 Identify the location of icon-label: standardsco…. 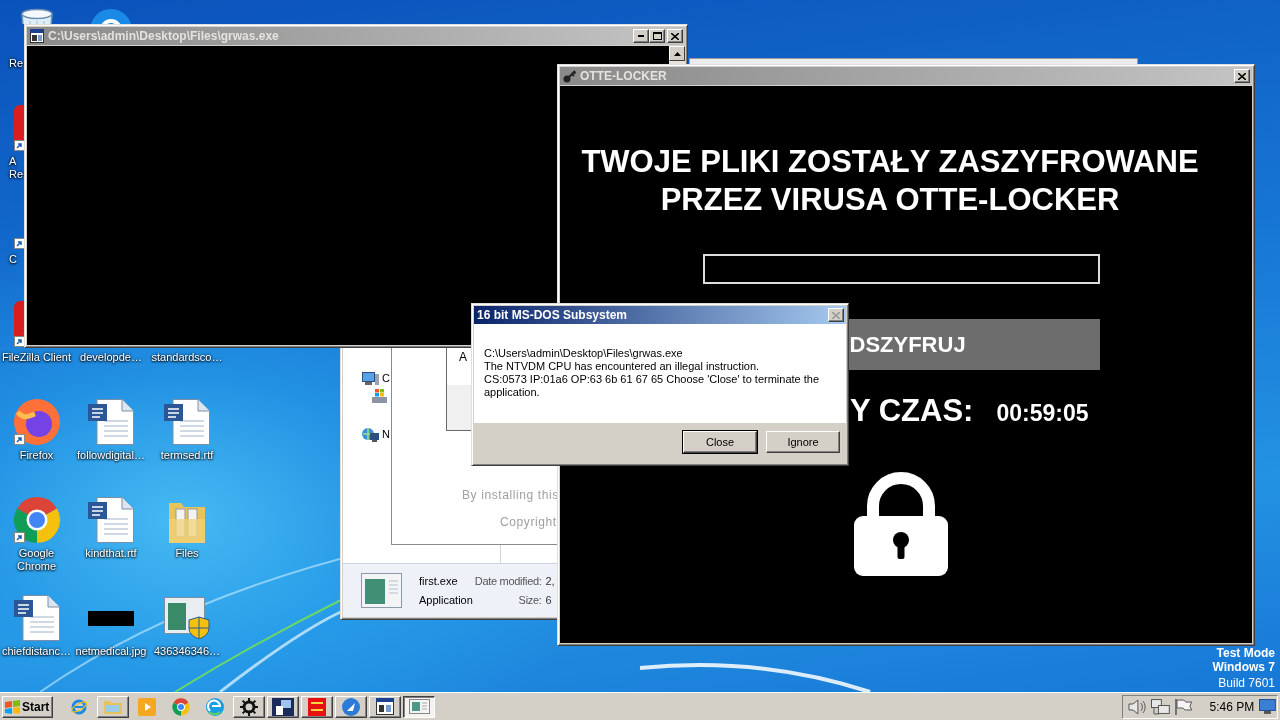
(187, 357).